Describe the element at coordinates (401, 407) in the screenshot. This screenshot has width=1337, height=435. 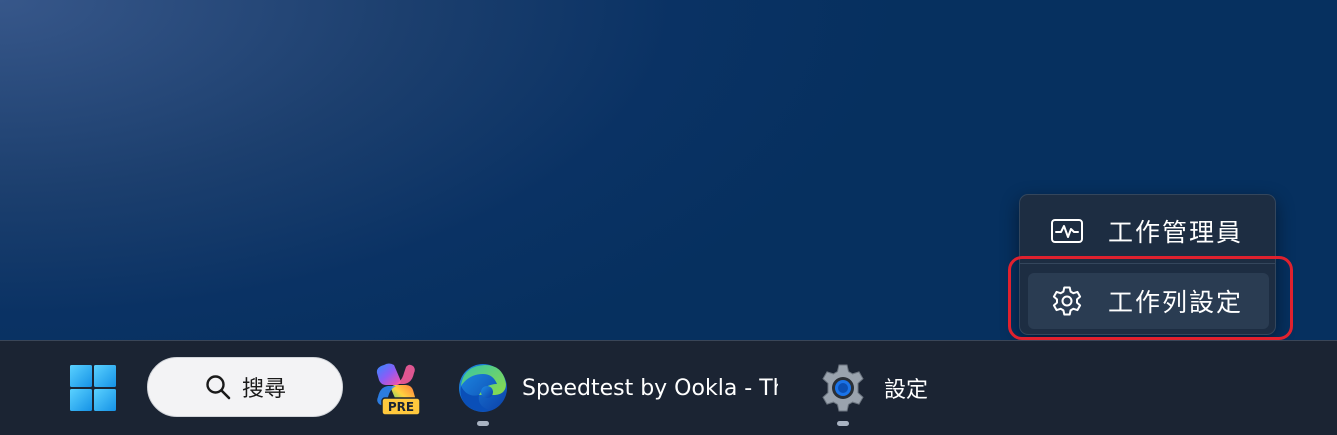
I see `copilot-badge-text: PRE` at that location.